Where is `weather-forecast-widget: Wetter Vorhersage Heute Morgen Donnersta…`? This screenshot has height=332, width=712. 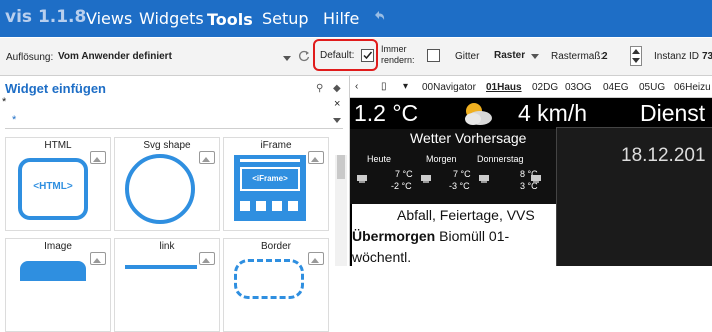 weather-forecast-widget: Wetter Vorhersage Heute Morgen Donnersta… is located at coordinates (453, 166).